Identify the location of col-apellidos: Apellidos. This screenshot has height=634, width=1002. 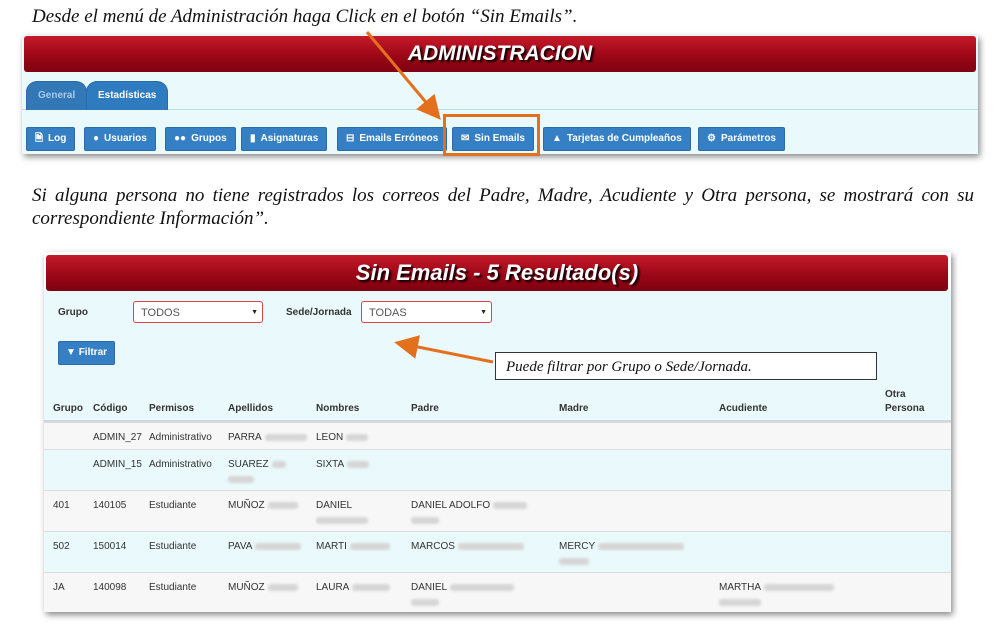
(251, 408).